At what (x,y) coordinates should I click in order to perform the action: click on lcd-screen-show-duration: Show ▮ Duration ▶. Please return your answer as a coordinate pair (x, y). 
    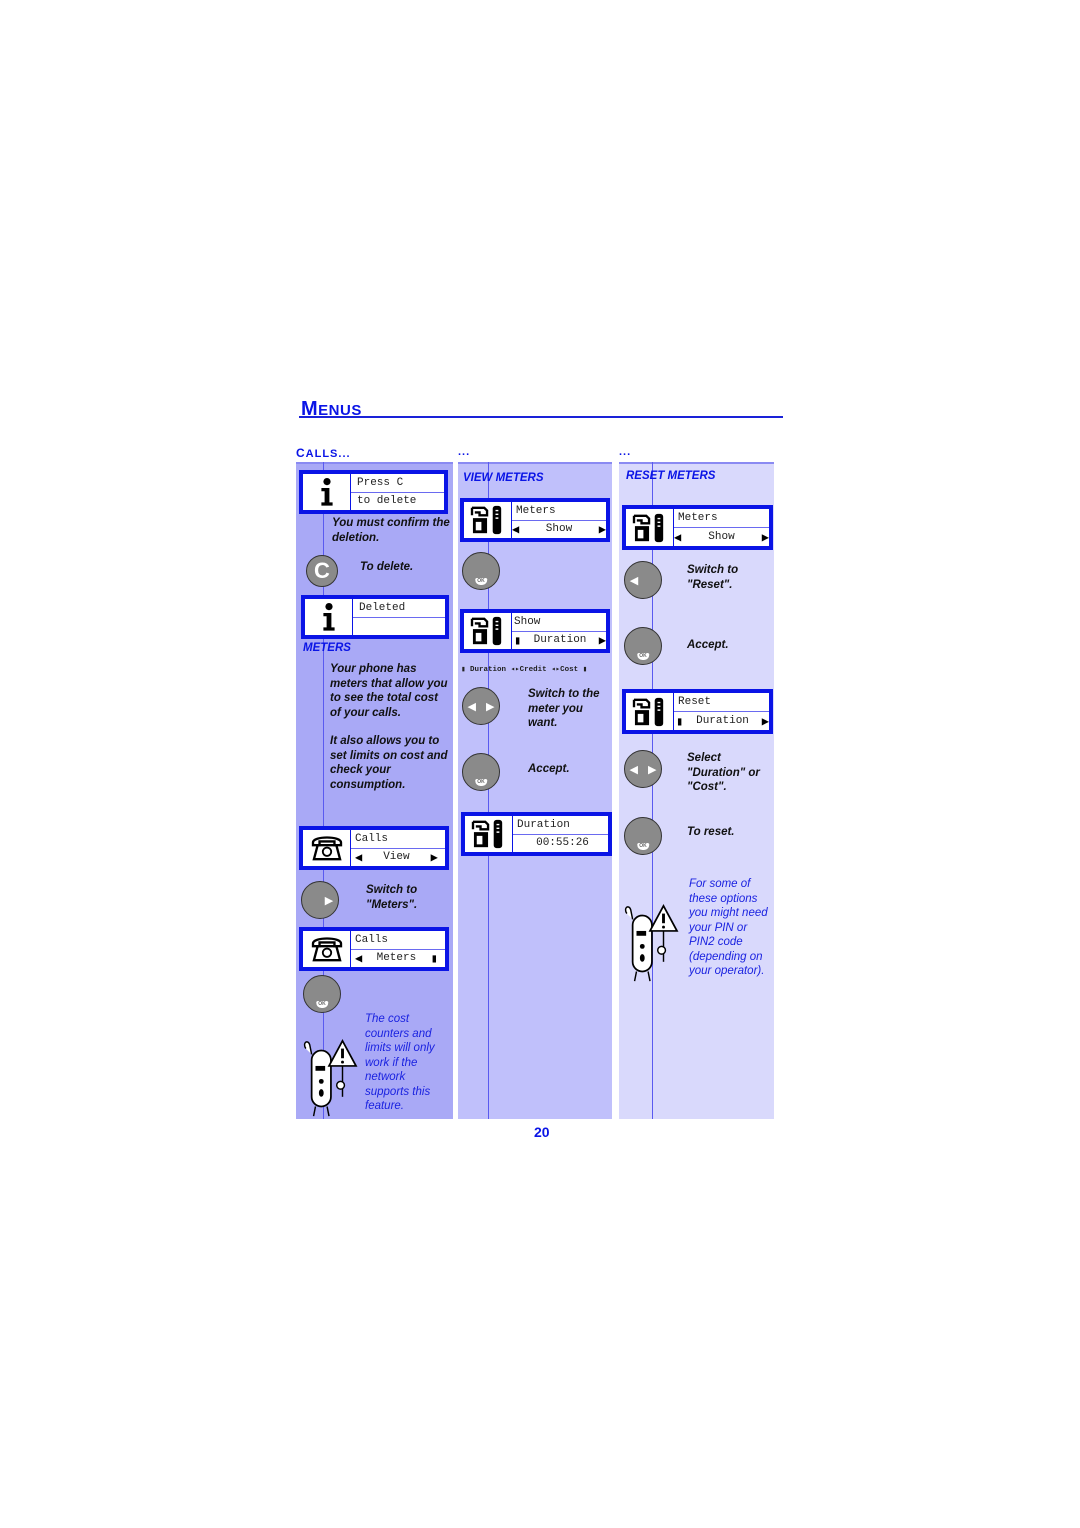
    Looking at the image, I should click on (535, 631).